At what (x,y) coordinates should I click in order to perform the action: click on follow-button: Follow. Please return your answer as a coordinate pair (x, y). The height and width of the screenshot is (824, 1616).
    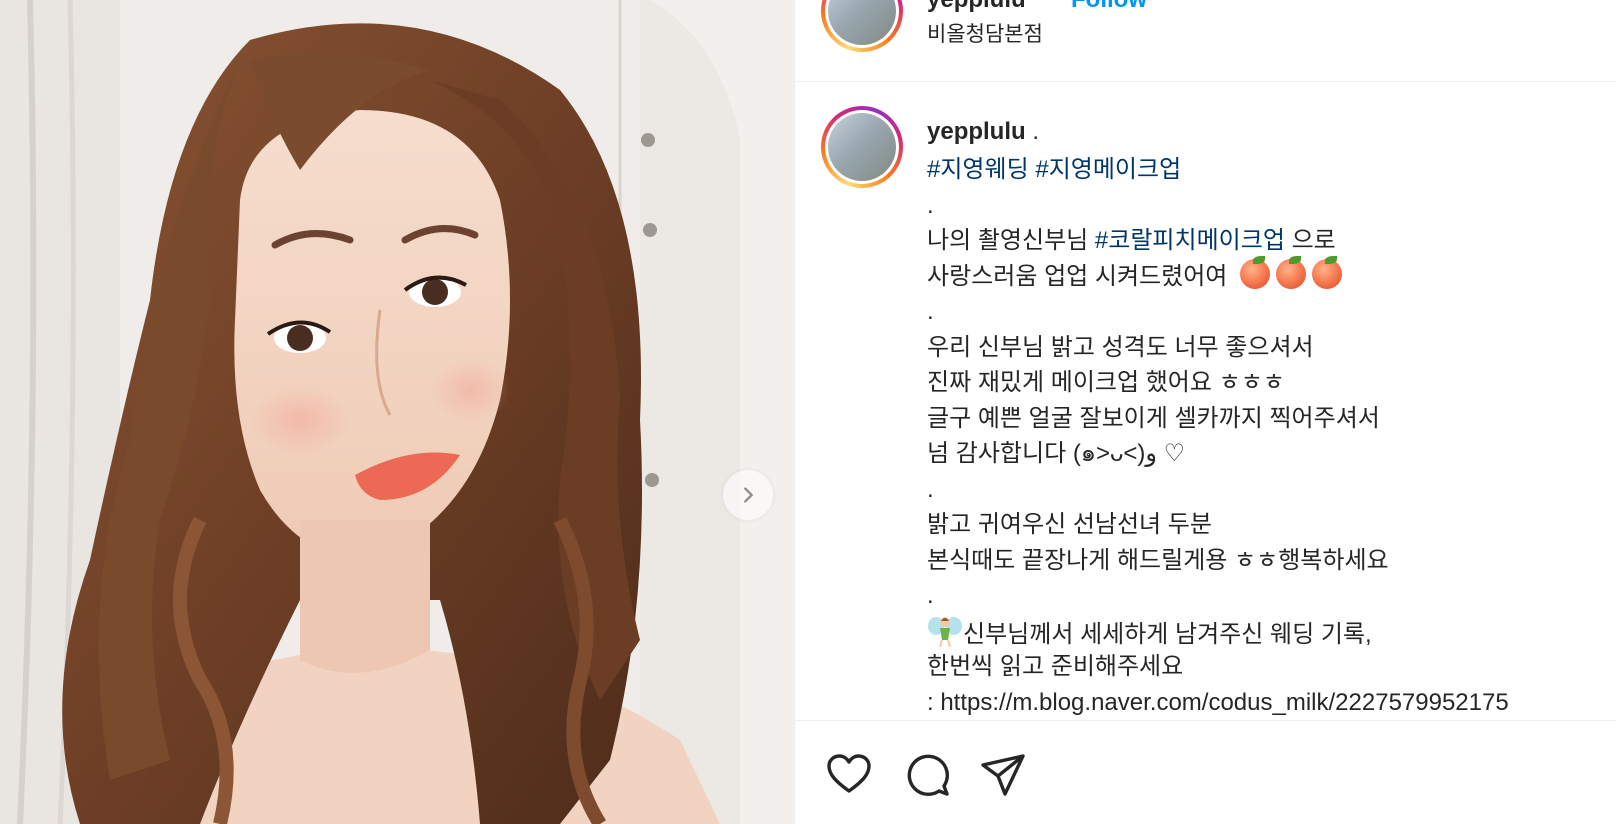
    Looking at the image, I should click on (1109, 7).